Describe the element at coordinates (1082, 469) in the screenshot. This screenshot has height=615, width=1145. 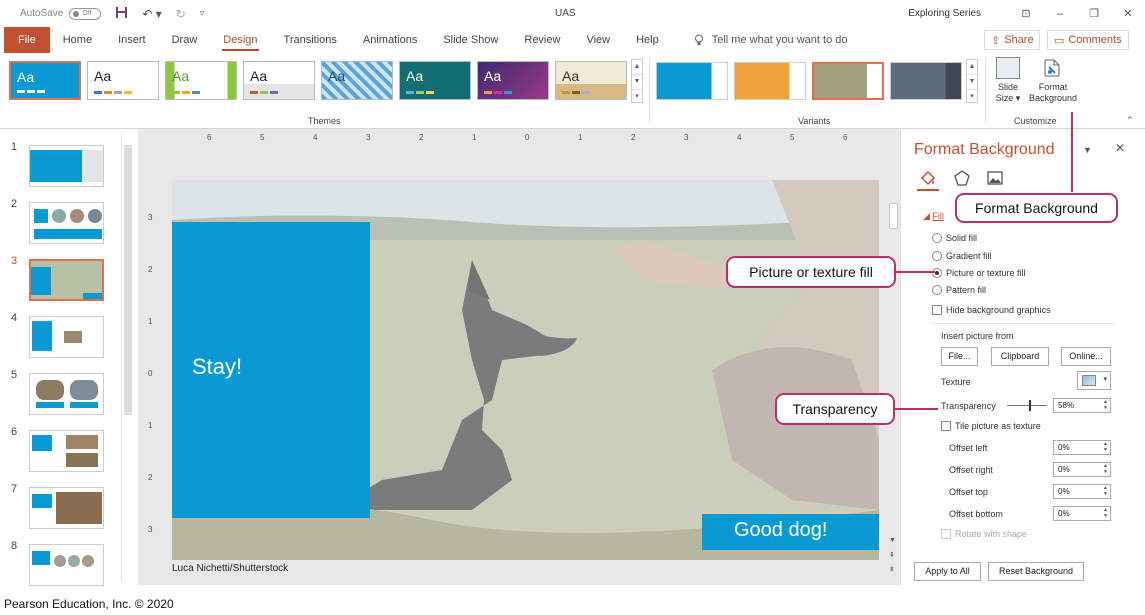
I see `offset-right-input: 0% ▲ ▼` at that location.